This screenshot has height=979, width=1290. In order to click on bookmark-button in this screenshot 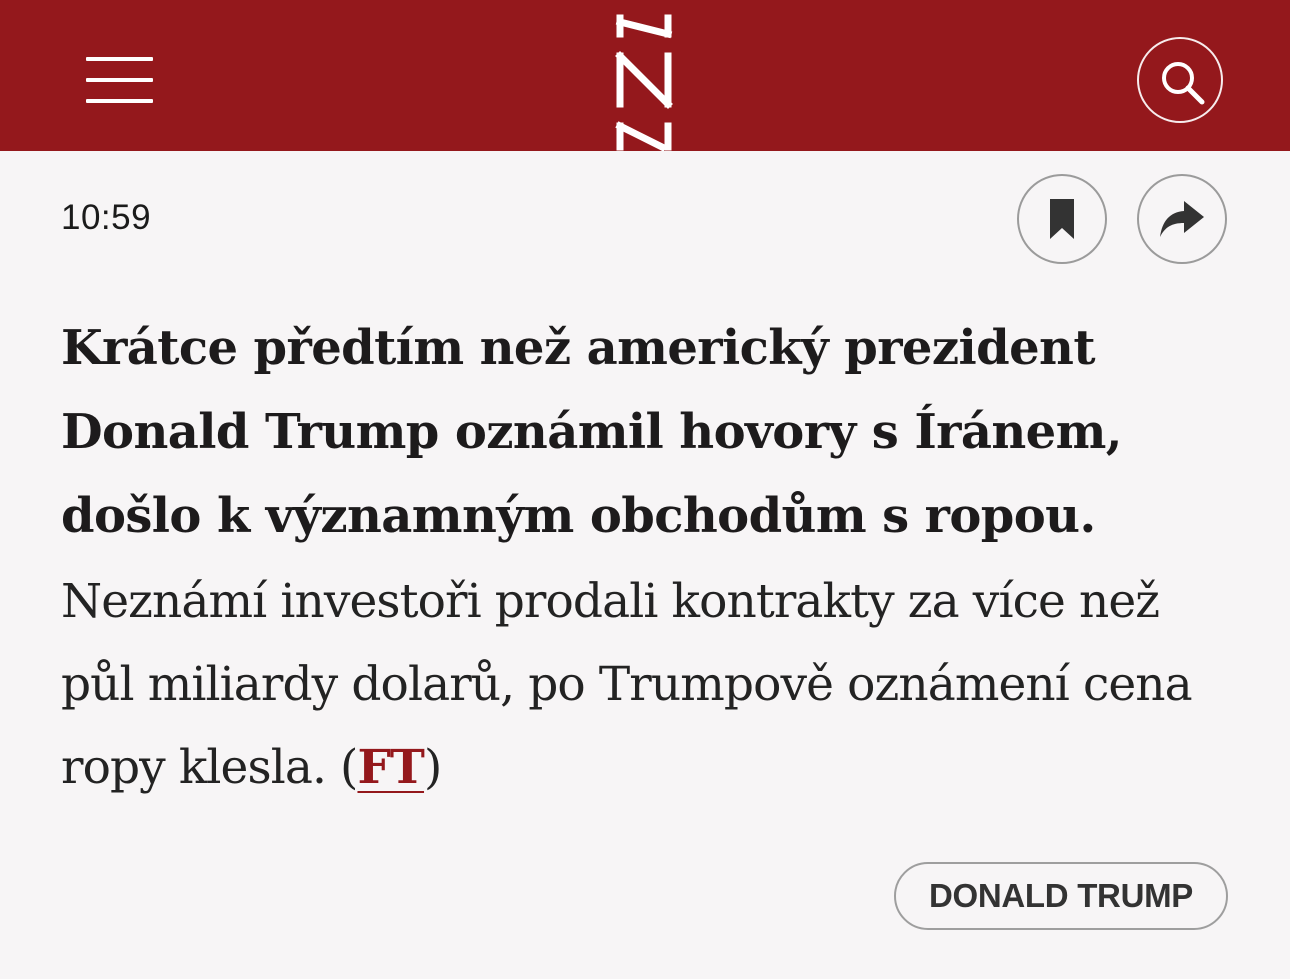, I will do `click(1062, 219)`.